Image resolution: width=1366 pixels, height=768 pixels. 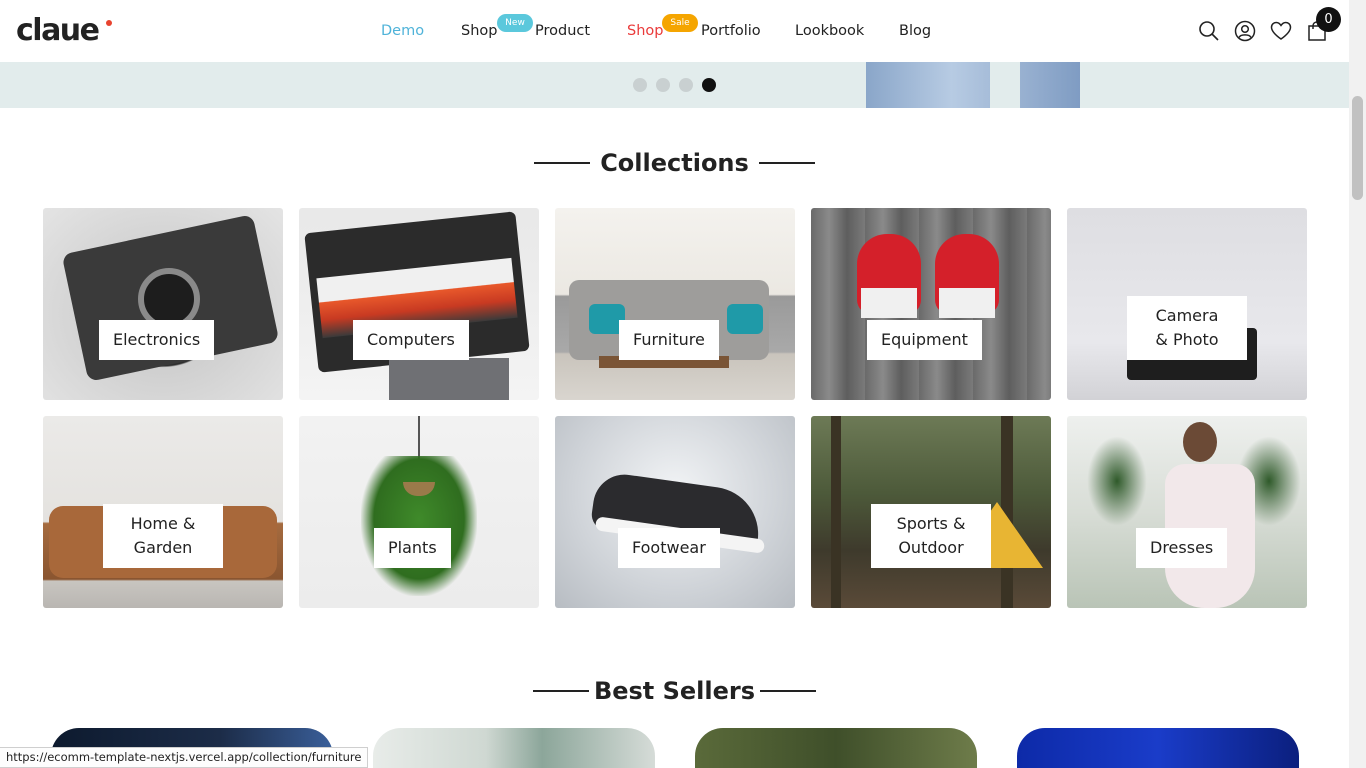 What do you see at coordinates (449, 379) in the screenshot?
I see `laptop-shape` at bounding box center [449, 379].